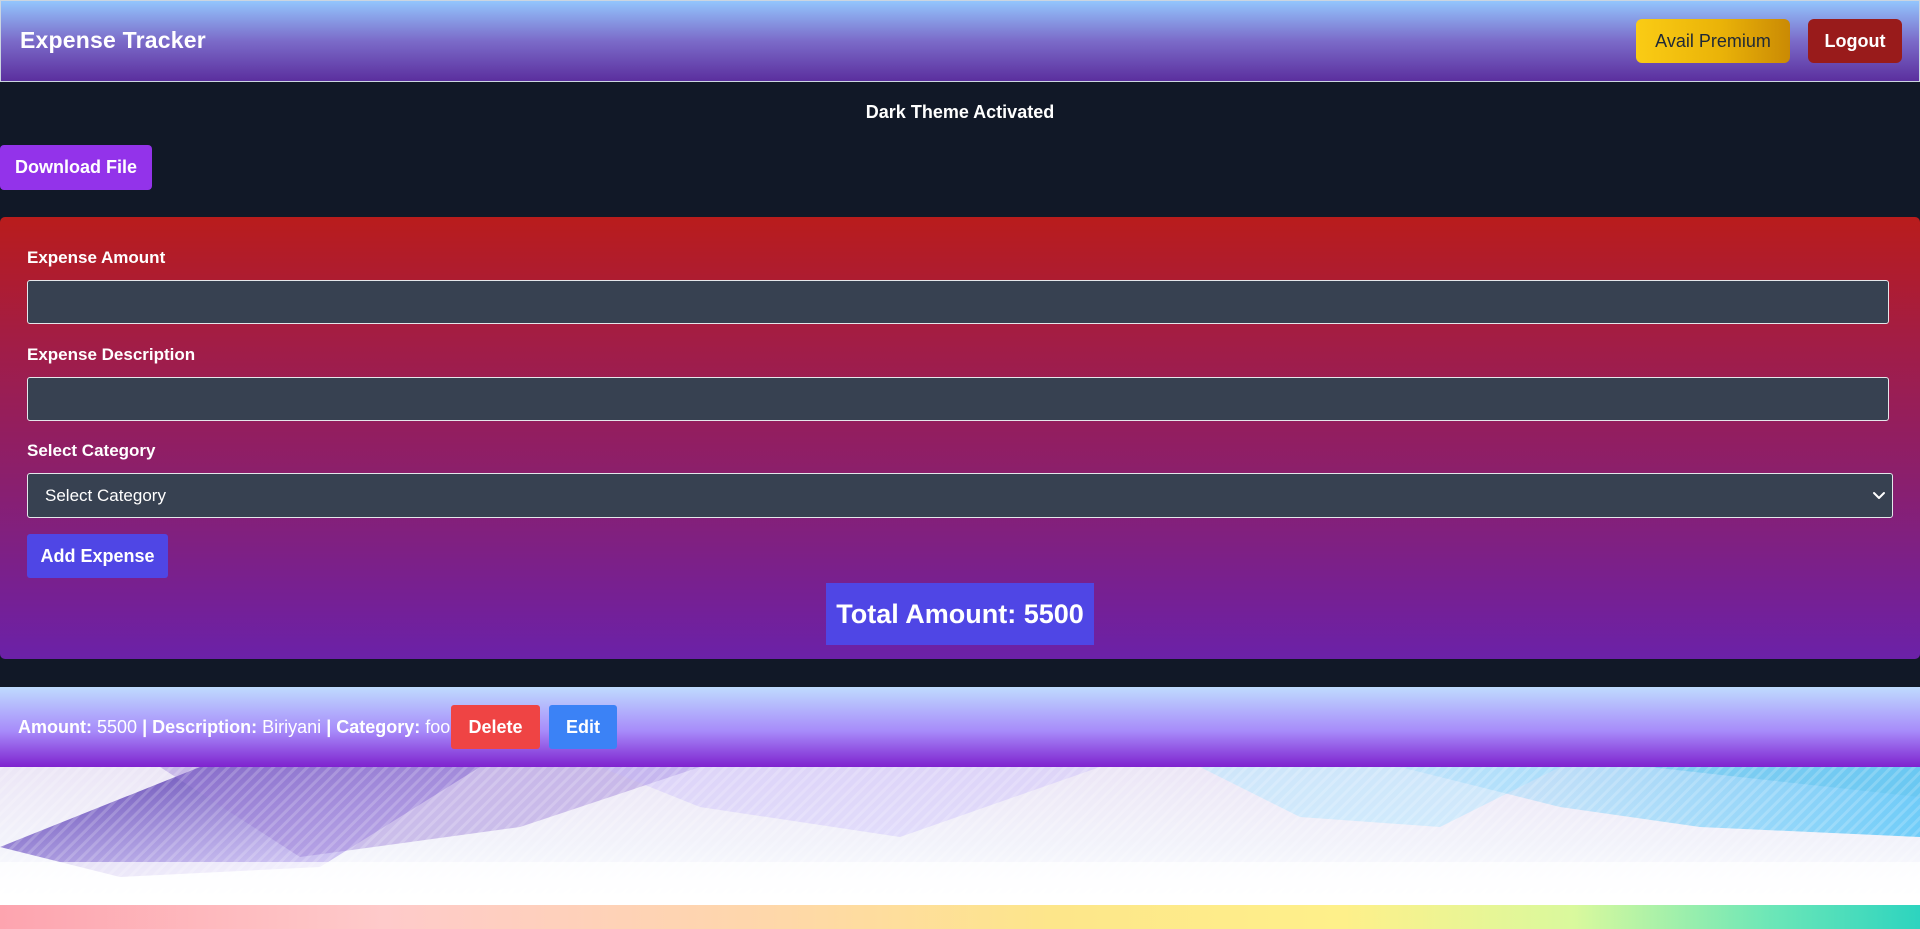  What do you see at coordinates (105, 495) in the screenshot?
I see `category-select-value: Select Category` at bounding box center [105, 495].